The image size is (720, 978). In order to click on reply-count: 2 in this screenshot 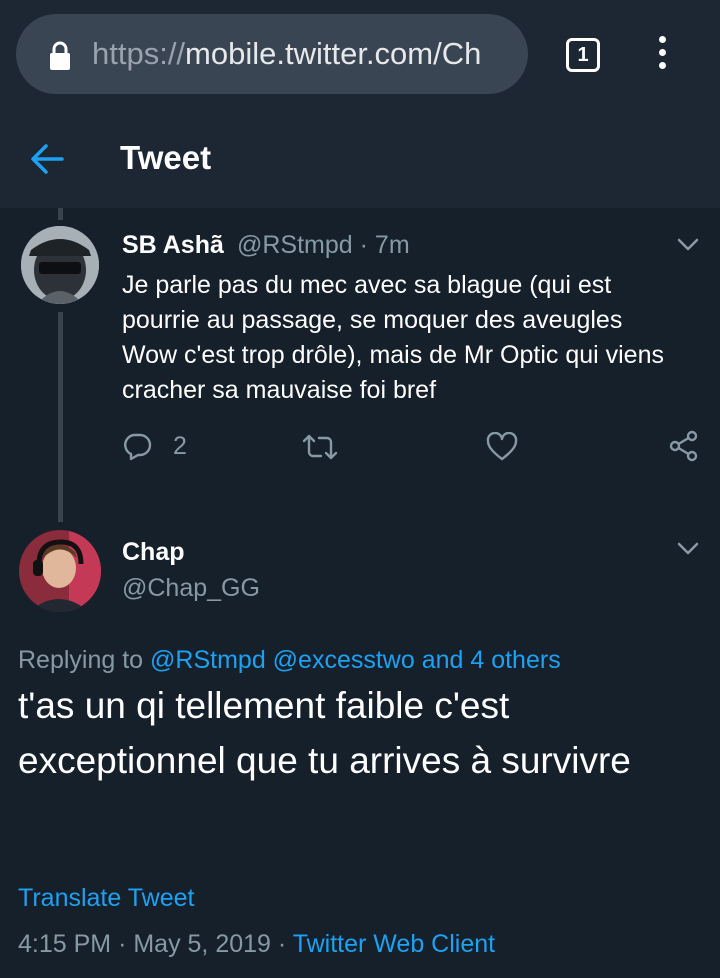, I will do `click(180, 446)`.